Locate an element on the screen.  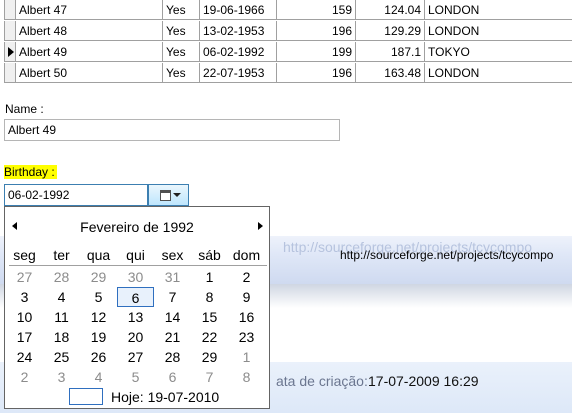
chevron-down-icon is located at coordinates (177, 195).